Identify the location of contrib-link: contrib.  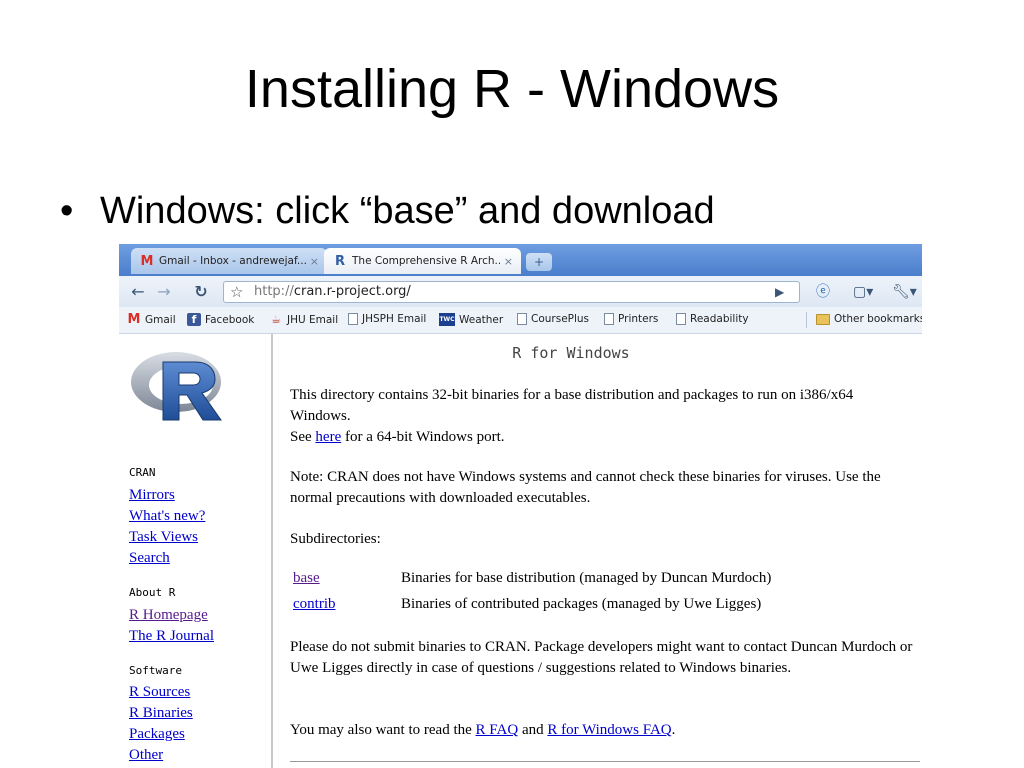
(314, 604).